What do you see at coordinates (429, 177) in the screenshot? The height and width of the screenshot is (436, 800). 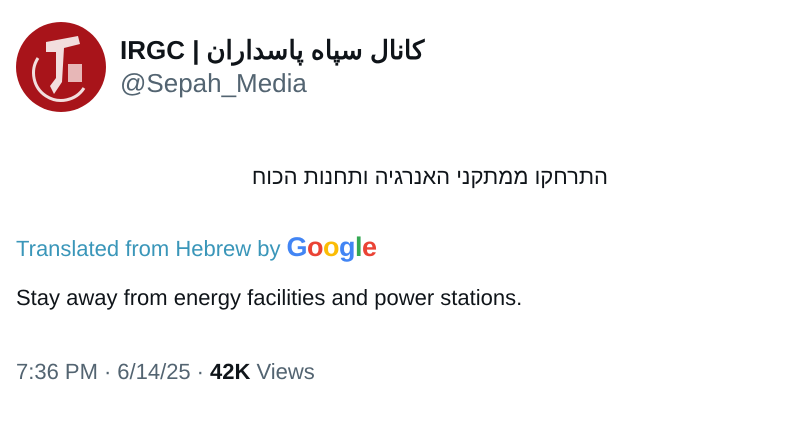 I see `tweet-text: התרחקו ממתקני האנרגיה ותחנות הכוח` at bounding box center [429, 177].